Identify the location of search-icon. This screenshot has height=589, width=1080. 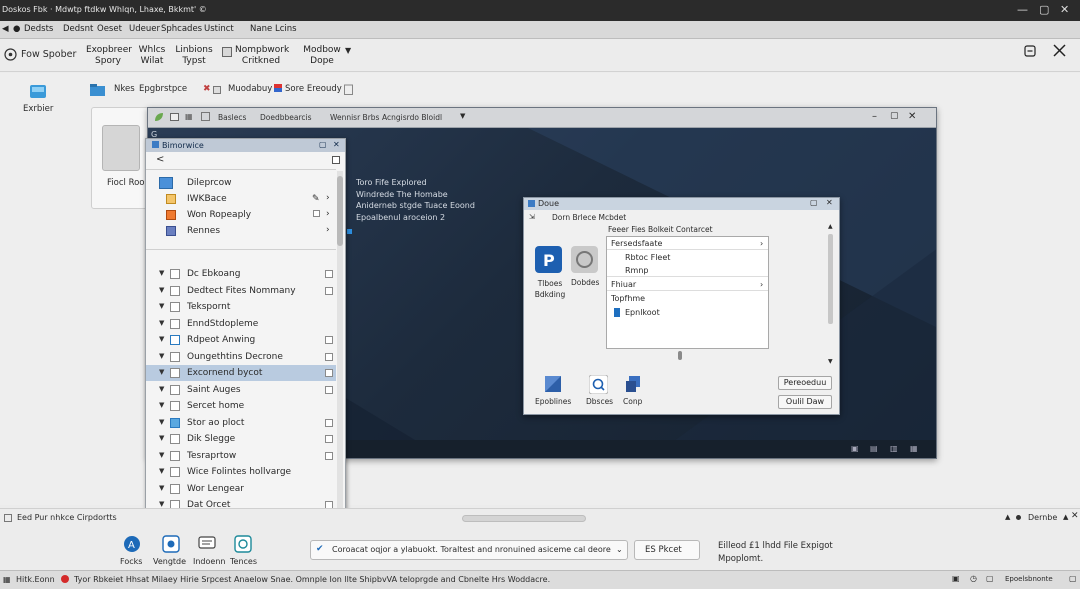
(598, 384).